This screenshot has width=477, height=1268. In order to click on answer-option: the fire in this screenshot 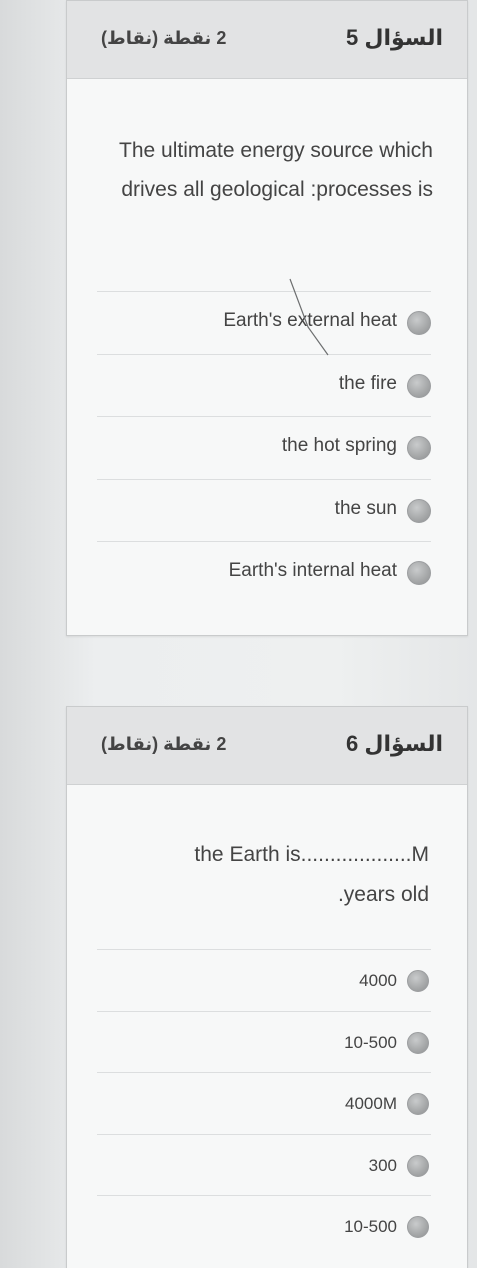, I will do `click(264, 385)`.